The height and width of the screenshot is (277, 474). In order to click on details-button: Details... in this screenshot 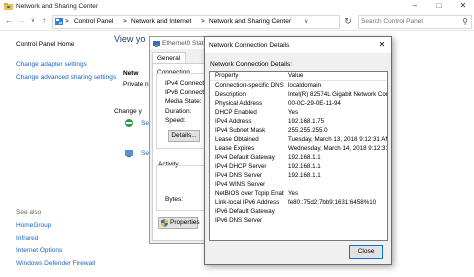, I will do `click(184, 136)`.